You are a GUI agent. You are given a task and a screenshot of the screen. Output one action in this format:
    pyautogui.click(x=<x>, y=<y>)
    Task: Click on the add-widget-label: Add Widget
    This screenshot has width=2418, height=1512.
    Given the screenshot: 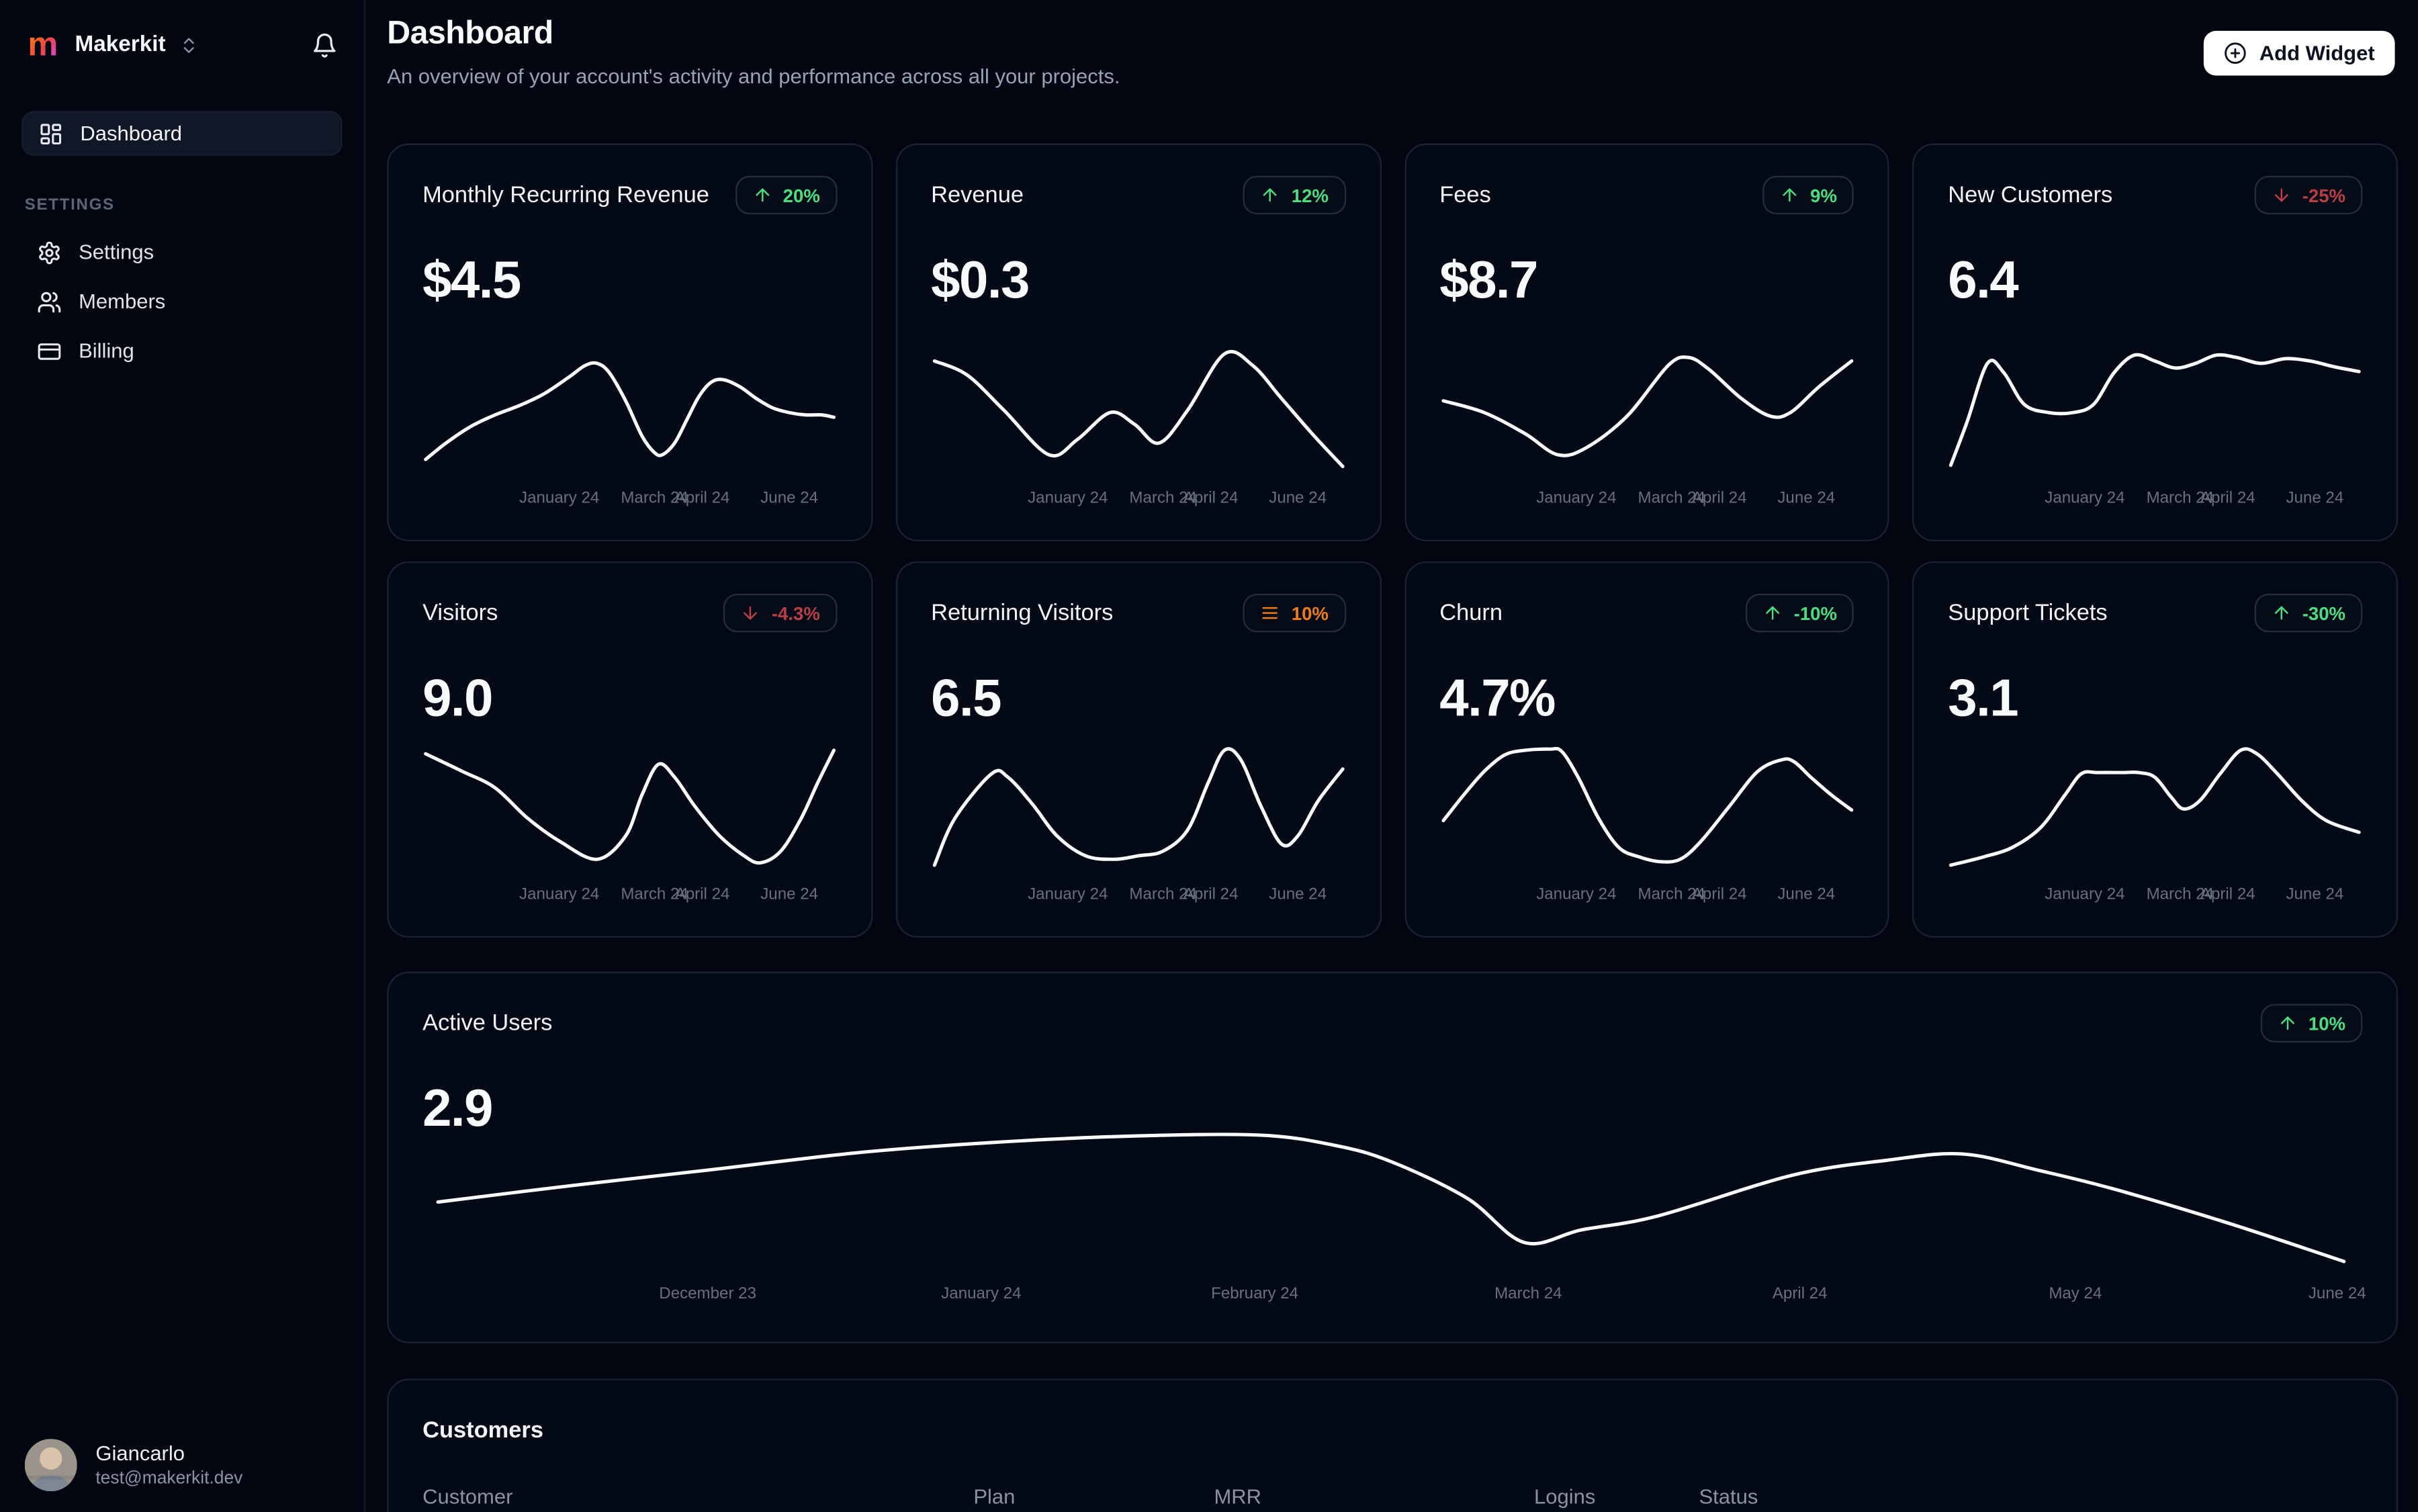 What is the action you would take?
    pyautogui.click(x=2317, y=53)
    